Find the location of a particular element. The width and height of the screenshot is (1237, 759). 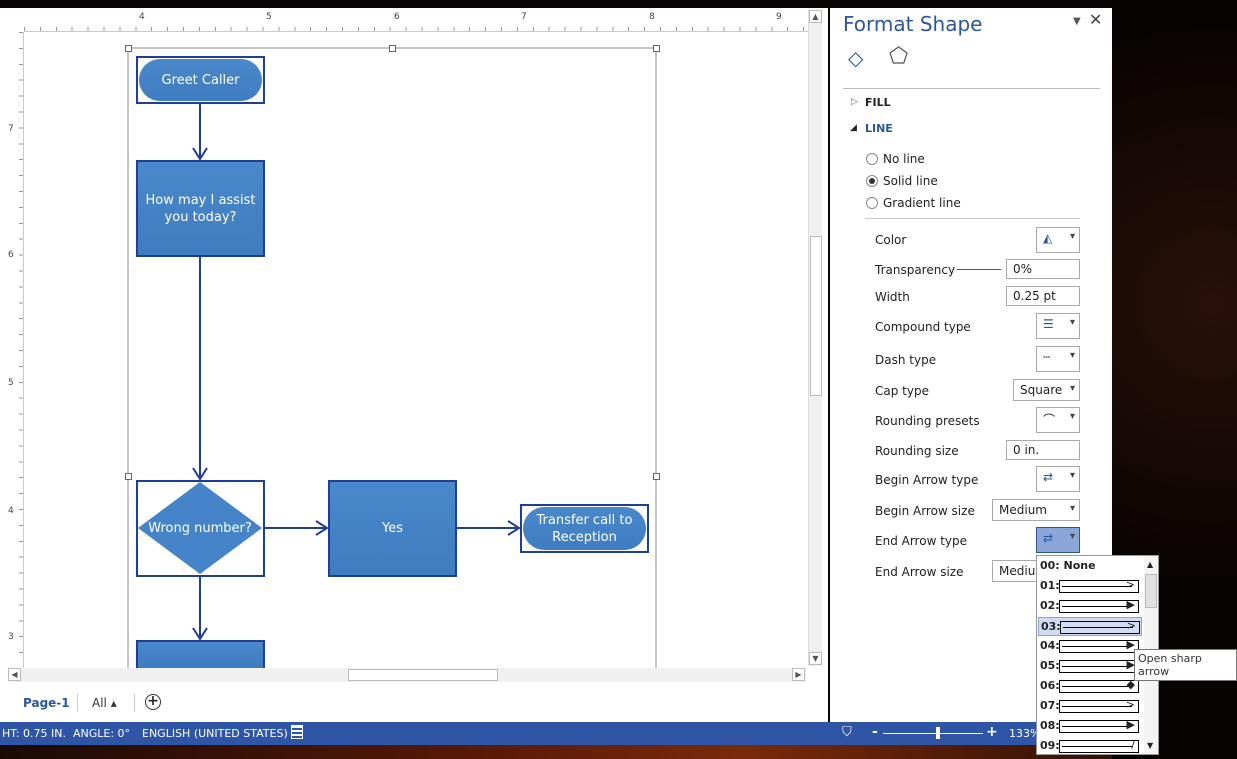

color-picker: ◭ is located at coordinates (1058, 240).